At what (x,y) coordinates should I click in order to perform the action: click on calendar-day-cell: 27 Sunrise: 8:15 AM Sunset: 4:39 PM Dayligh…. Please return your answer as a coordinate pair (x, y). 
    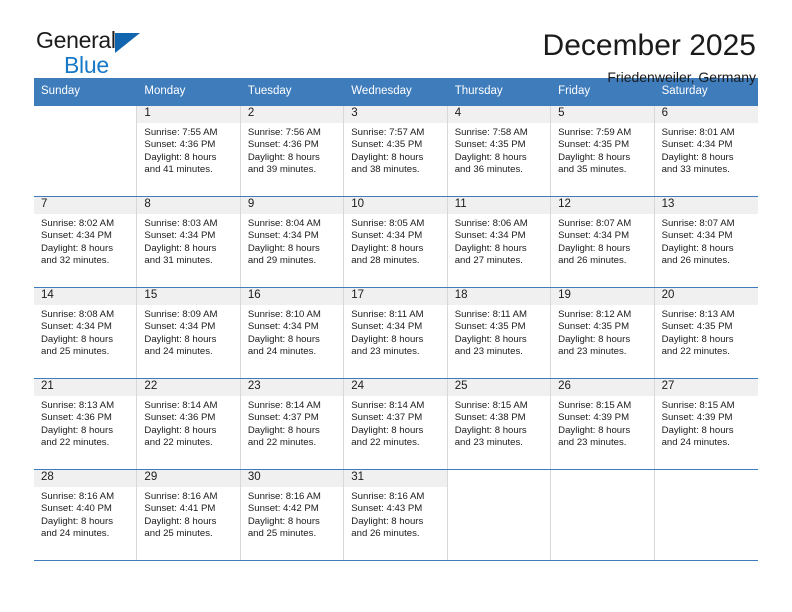
    Looking at the image, I should click on (706, 423).